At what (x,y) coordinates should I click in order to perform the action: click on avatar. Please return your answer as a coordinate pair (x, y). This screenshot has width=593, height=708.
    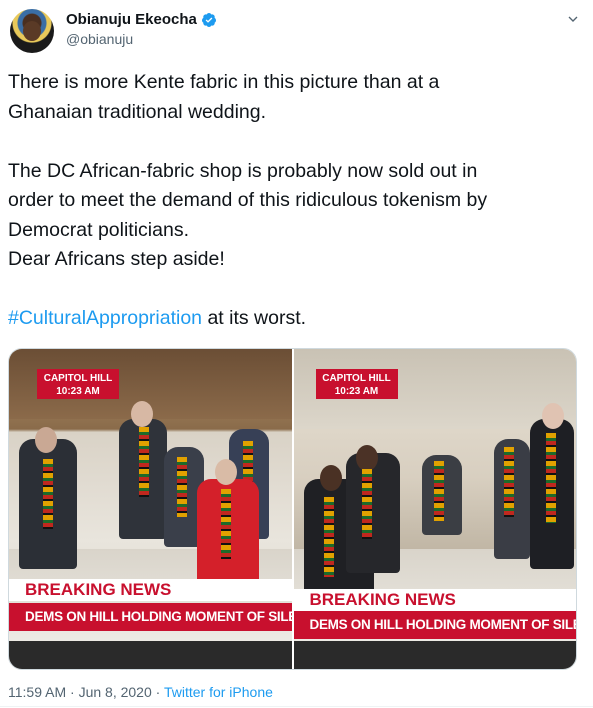
    Looking at the image, I should click on (32, 31).